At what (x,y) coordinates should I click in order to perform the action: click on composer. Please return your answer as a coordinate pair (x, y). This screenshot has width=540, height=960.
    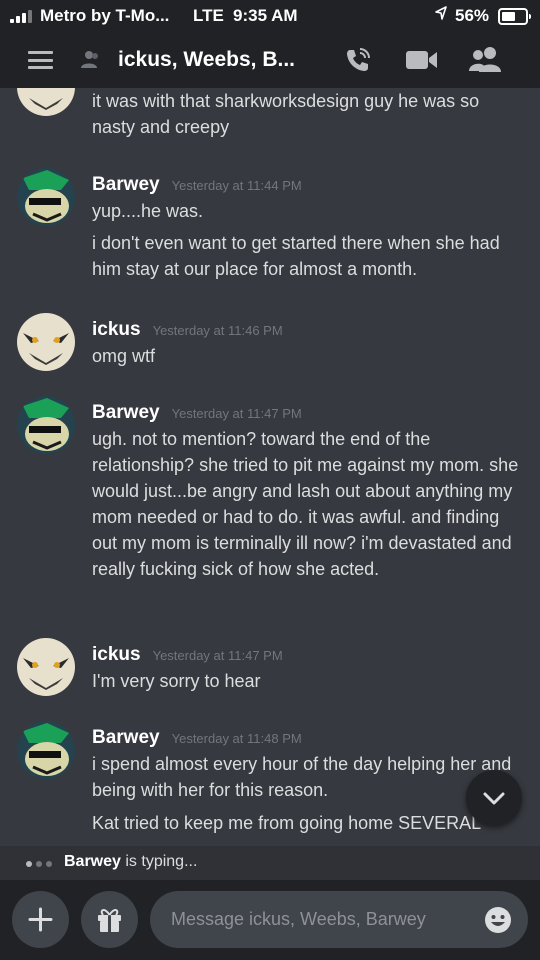
    Looking at the image, I should click on (270, 920).